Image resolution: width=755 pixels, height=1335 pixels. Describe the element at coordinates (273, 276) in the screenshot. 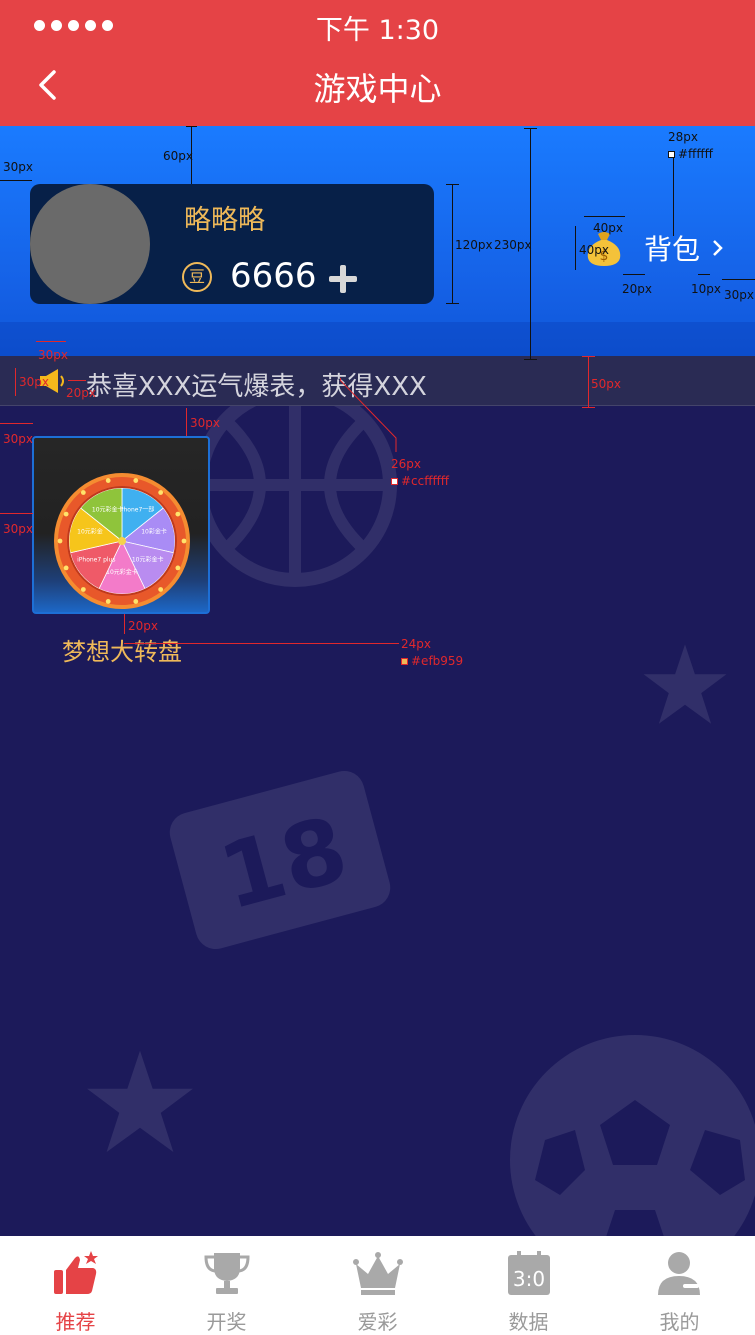

I see `coin-balance: 6666` at that location.